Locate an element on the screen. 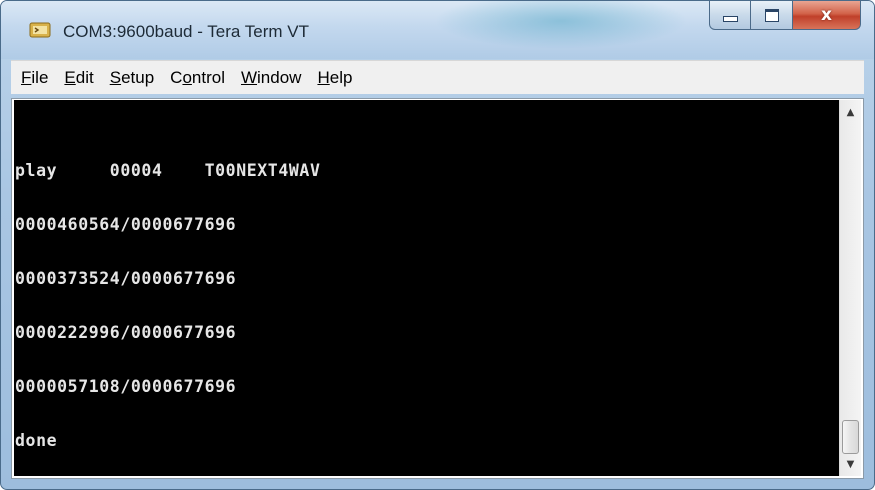  title-bar: COM3:9600baud - Tera Term VT x is located at coordinates (437, 30).